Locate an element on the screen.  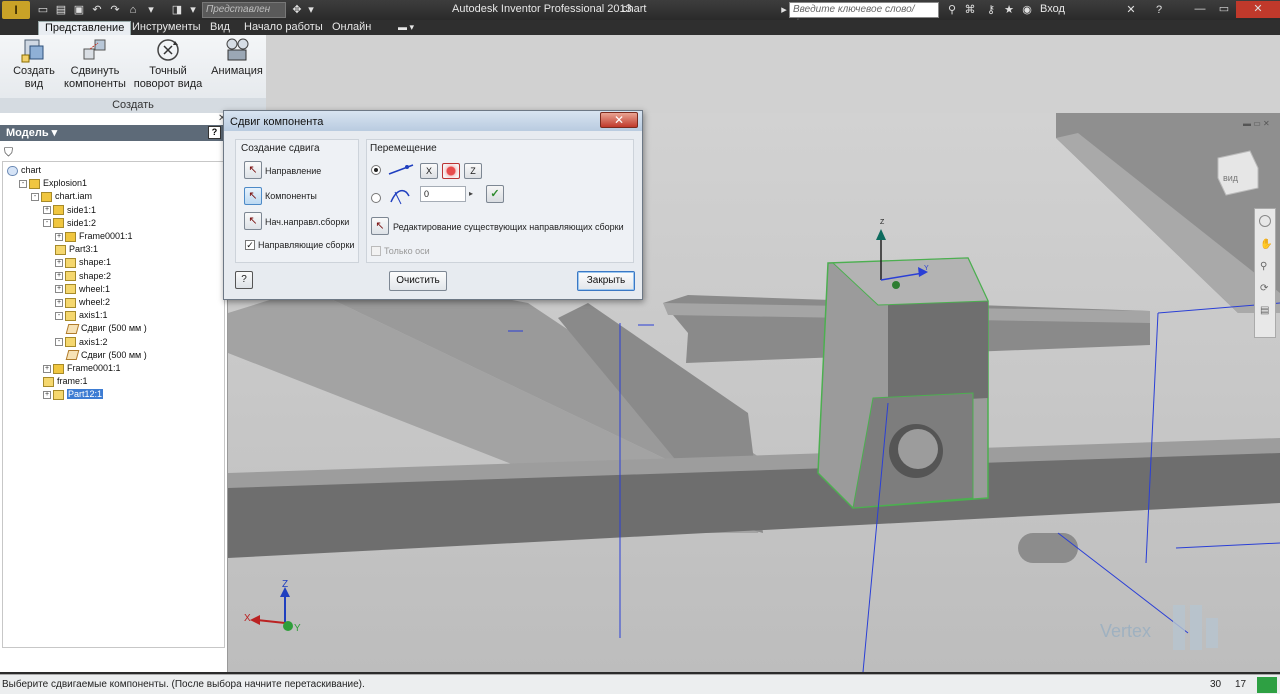
tree-node: - axis1:1 is located at coordinates (81, 315).